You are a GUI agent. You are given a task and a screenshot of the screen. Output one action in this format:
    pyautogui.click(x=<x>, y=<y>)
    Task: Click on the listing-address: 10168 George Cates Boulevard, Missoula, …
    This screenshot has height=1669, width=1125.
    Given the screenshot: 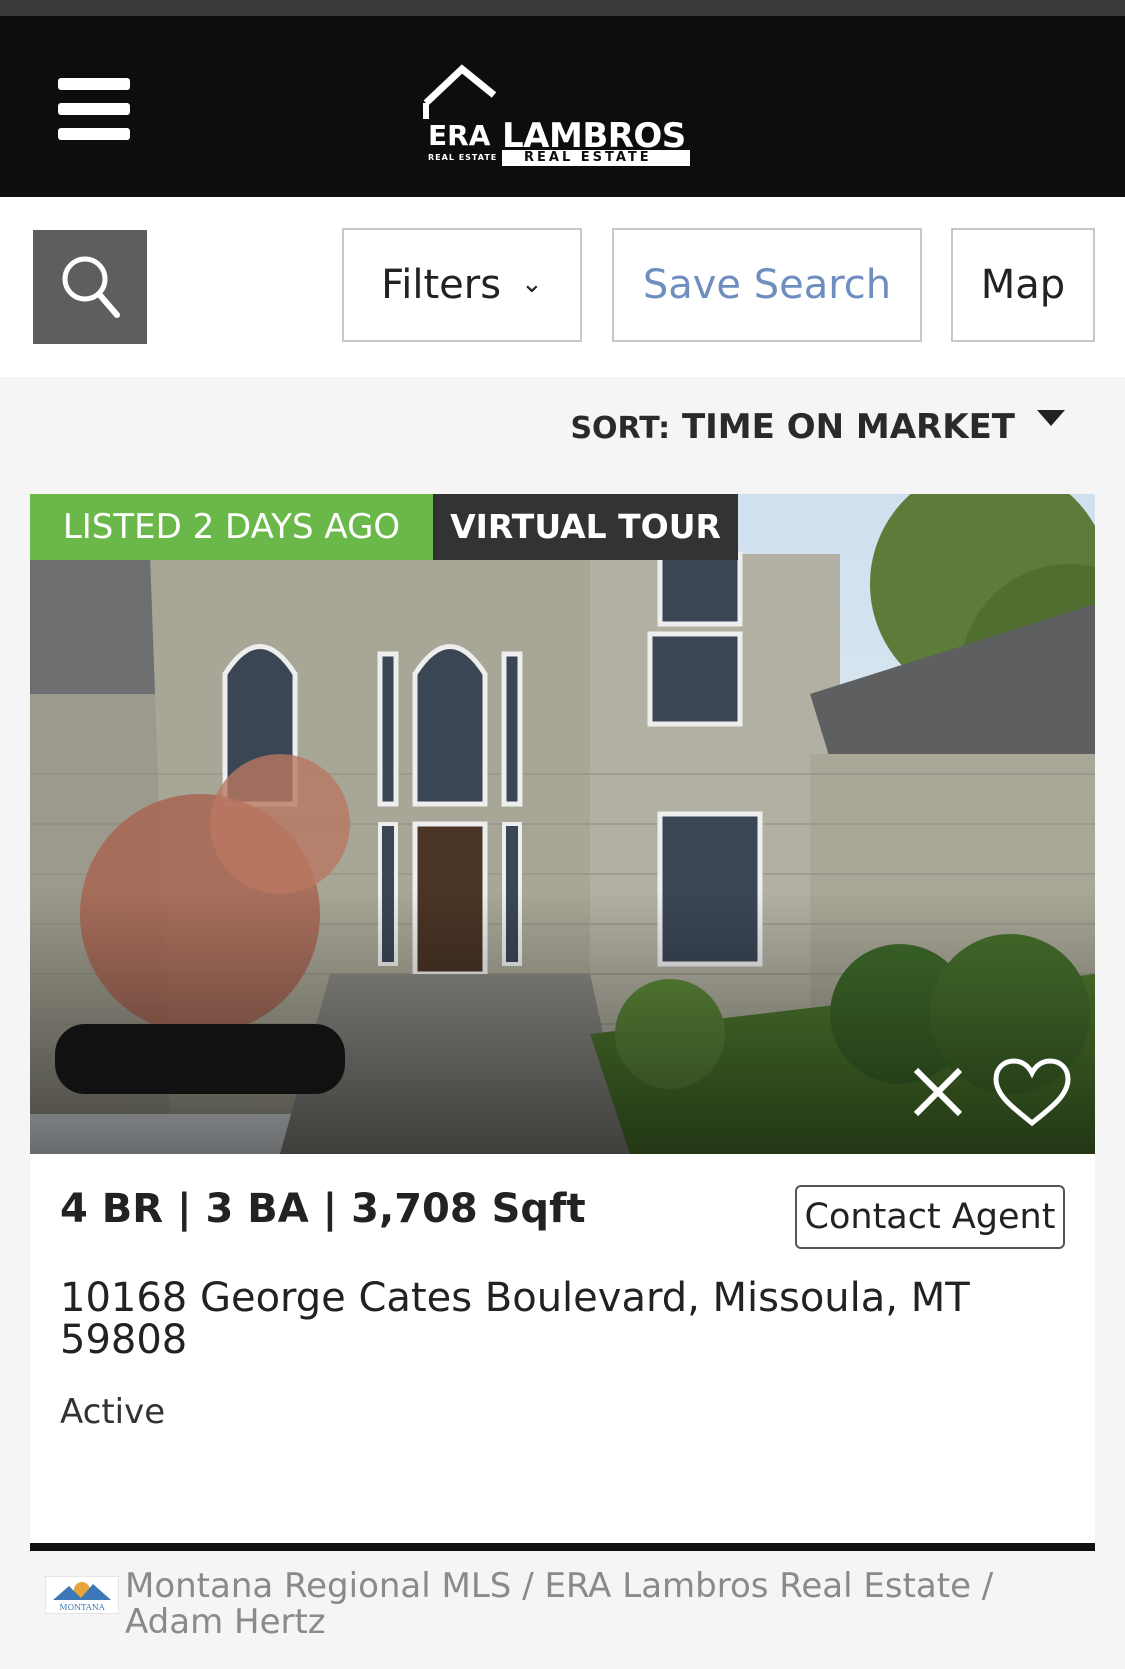 What is the action you would take?
    pyautogui.click(x=540, y=1319)
    